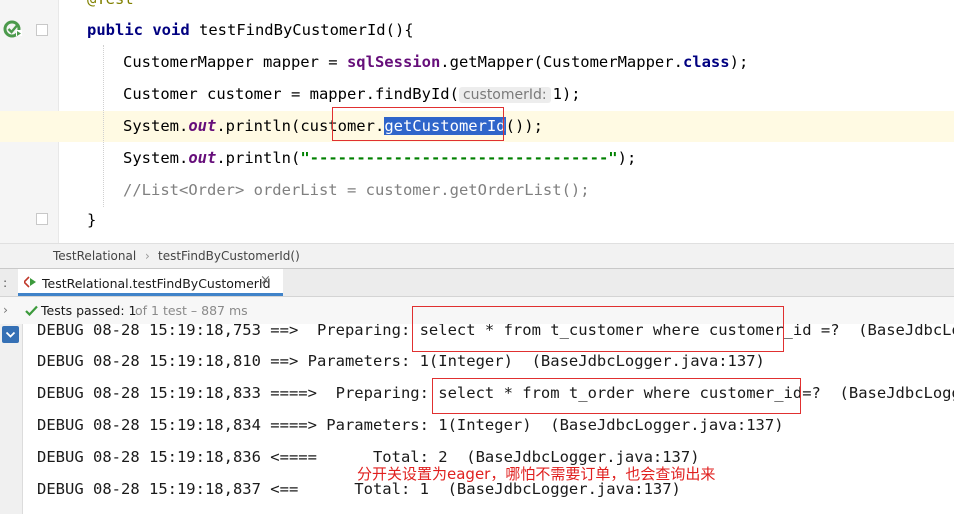 The height and width of the screenshot is (514, 954). I want to click on console-toolbar, so click(11, 419).